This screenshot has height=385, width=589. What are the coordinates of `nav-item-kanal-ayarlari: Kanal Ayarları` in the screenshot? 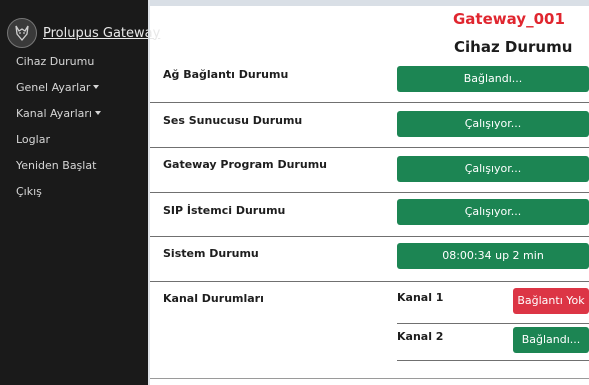 It's located at (58, 120).